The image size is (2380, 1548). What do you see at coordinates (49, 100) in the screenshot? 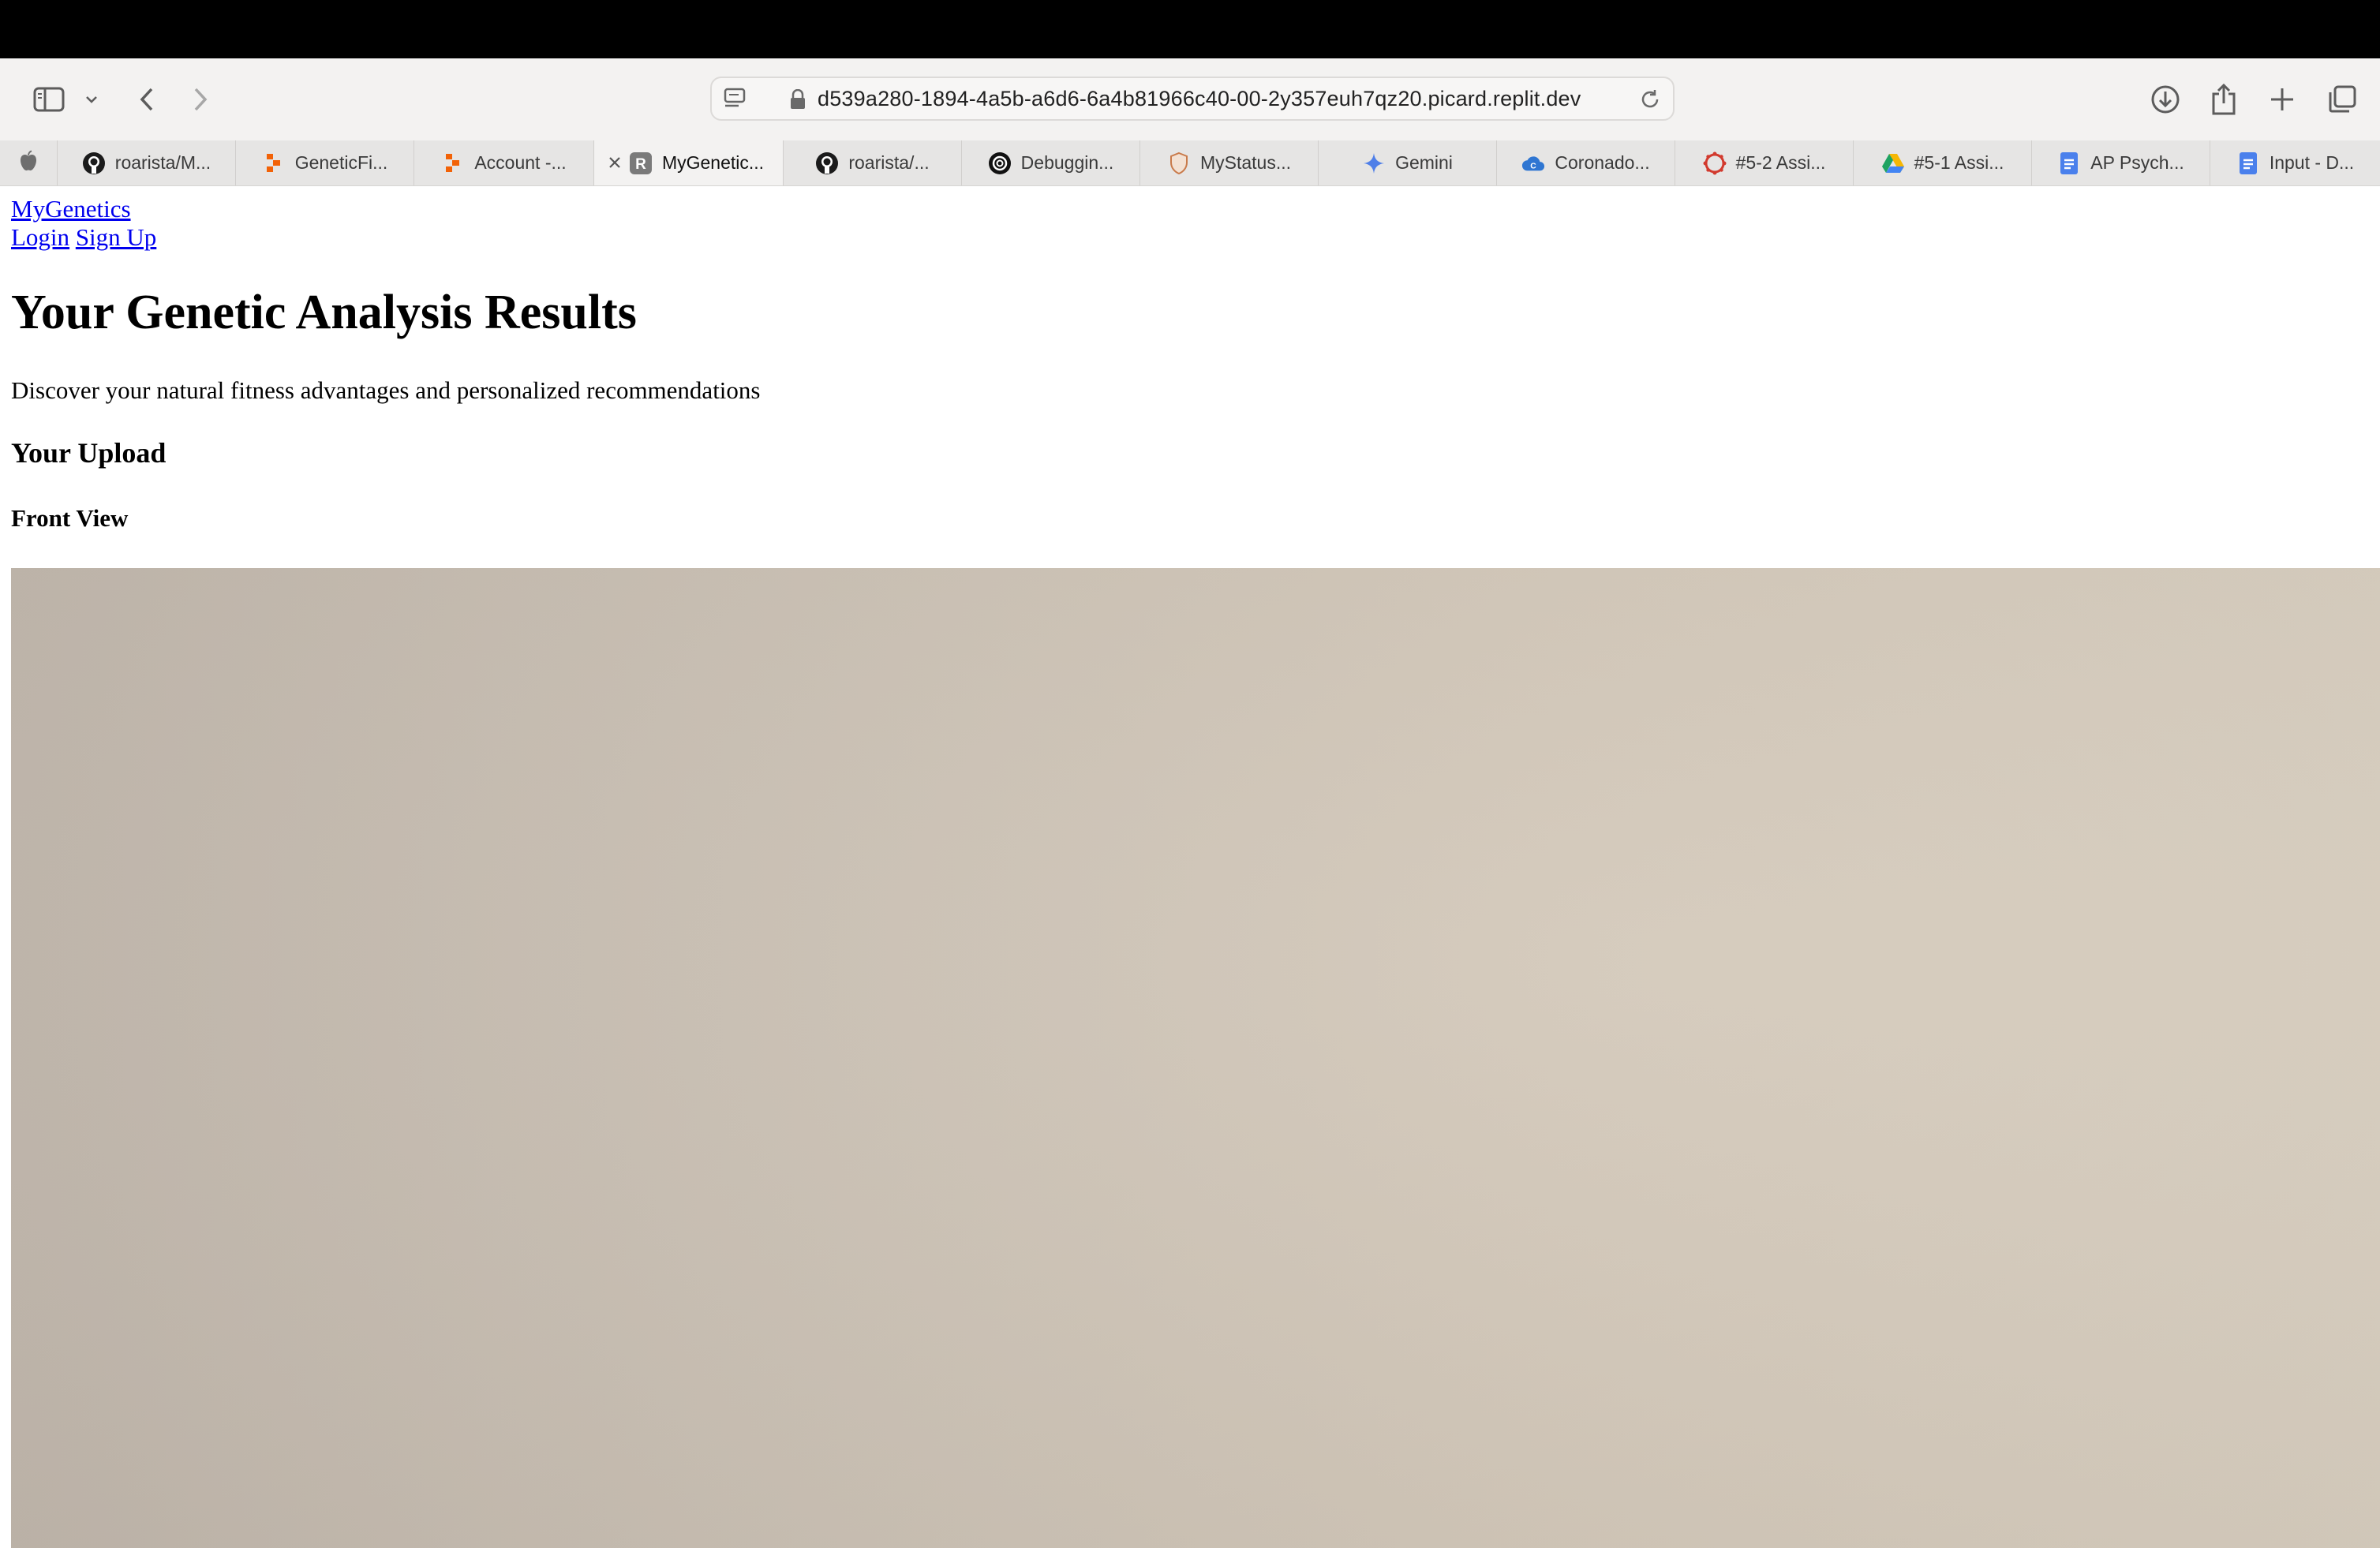
I see `sidebar-toggle-icon` at bounding box center [49, 100].